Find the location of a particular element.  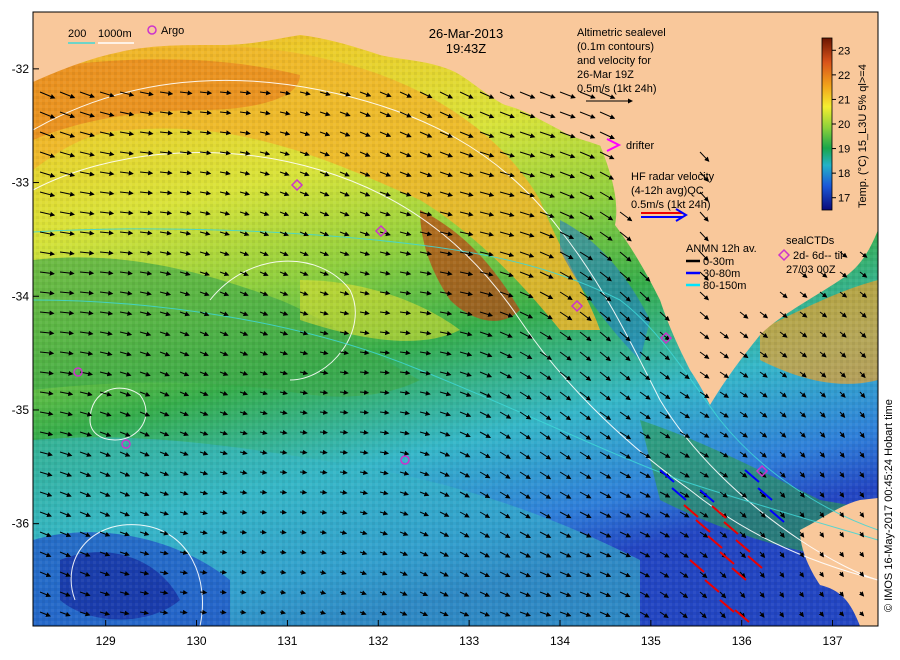

colorbar-tick-label: 23 is located at coordinates (844, 51).